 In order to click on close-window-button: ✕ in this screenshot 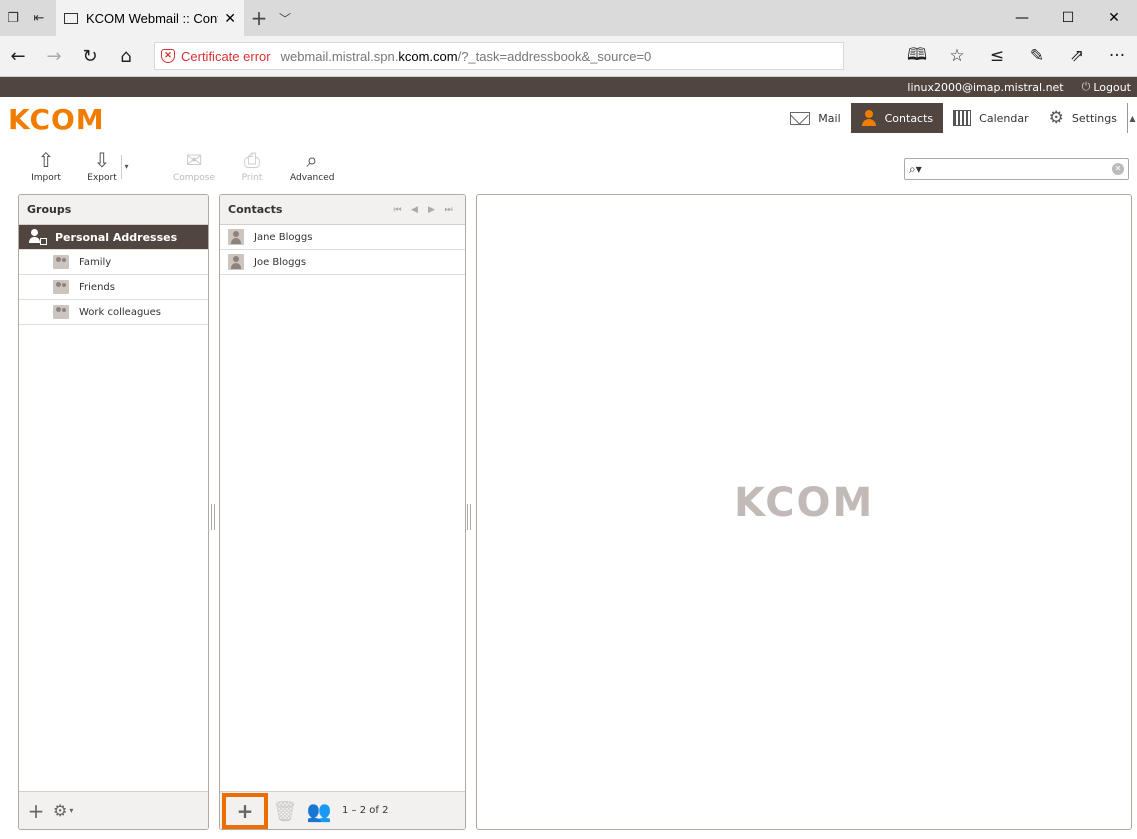, I will do `click(1114, 18)`.